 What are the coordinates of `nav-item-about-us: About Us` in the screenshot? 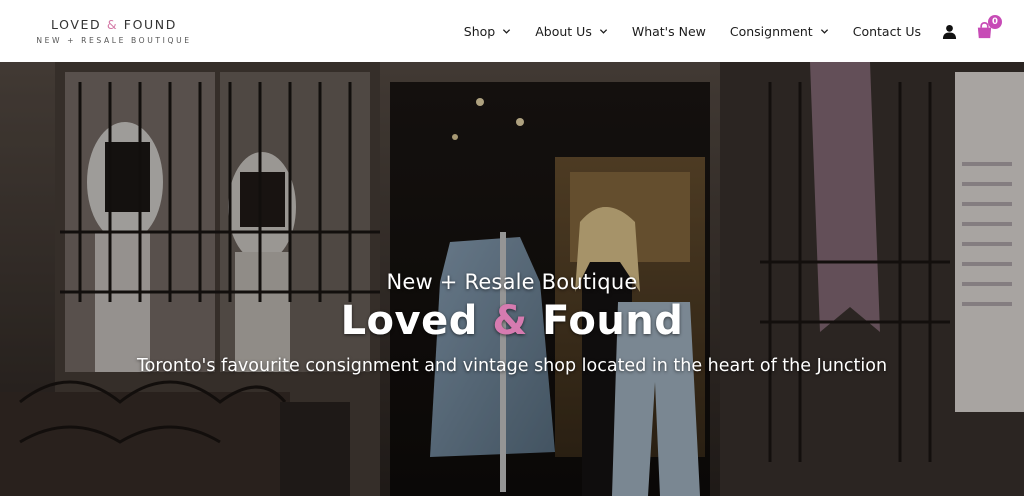 It's located at (571, 31).